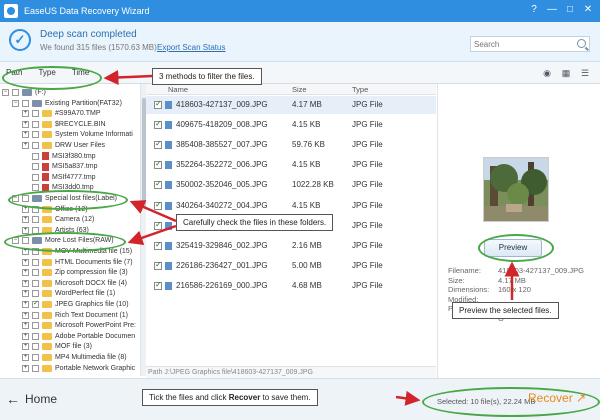  I want to click on tree-item: + #S99A70.TMP, so click(61, 113).